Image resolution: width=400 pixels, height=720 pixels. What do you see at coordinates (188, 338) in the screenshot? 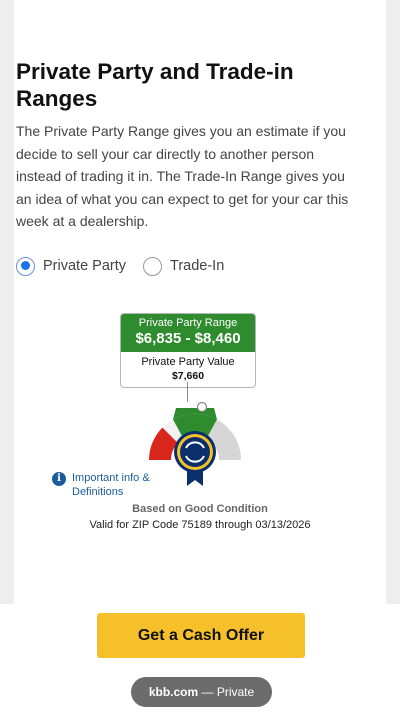
I see `range-value: $6,835 - $8,460` at bounding box center [188, 338].